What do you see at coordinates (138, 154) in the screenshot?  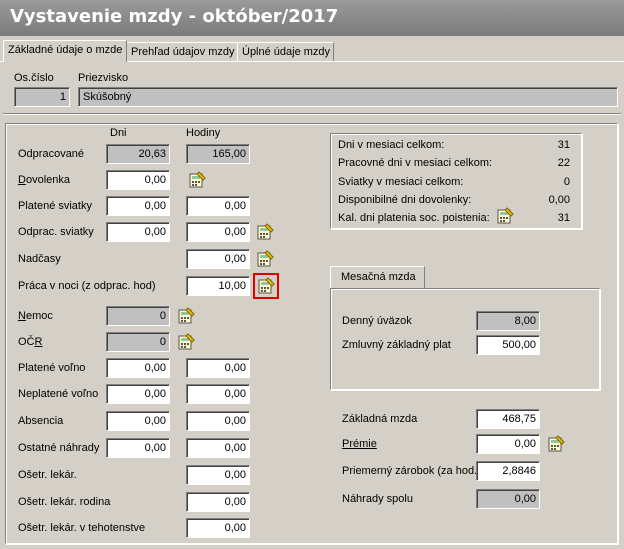 I see `odpracovane-days: 20,63` at bounding box center [138, 154].